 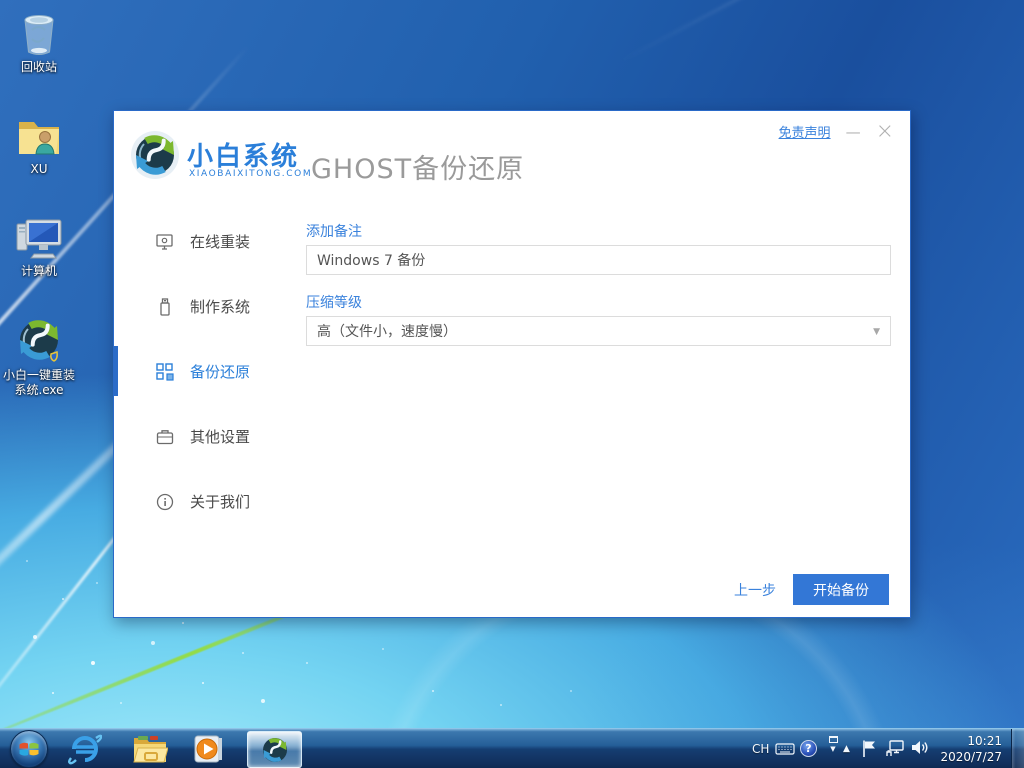 What do you see at coordinates (785, 749) in the screenshot?
I see `keyboard-icon` at bounding box center [785, 749].